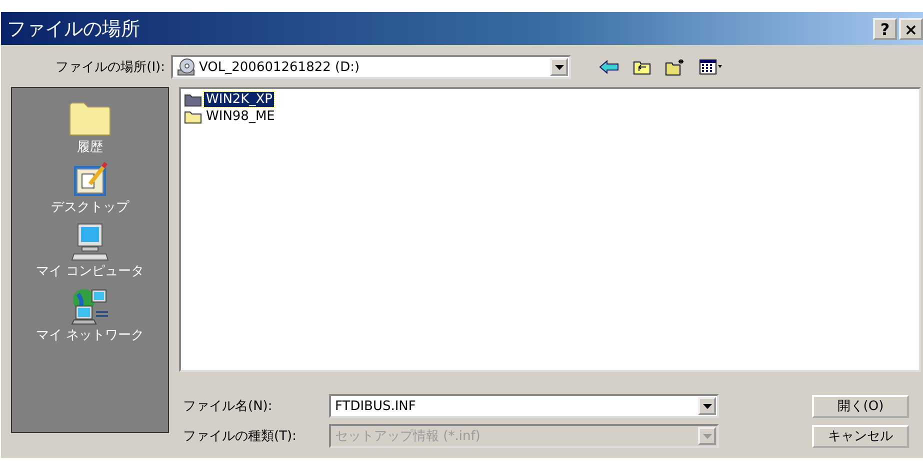 The width and height of the screenshot is (923, 461). I want to click on close-button: ×, so click(911, 29).